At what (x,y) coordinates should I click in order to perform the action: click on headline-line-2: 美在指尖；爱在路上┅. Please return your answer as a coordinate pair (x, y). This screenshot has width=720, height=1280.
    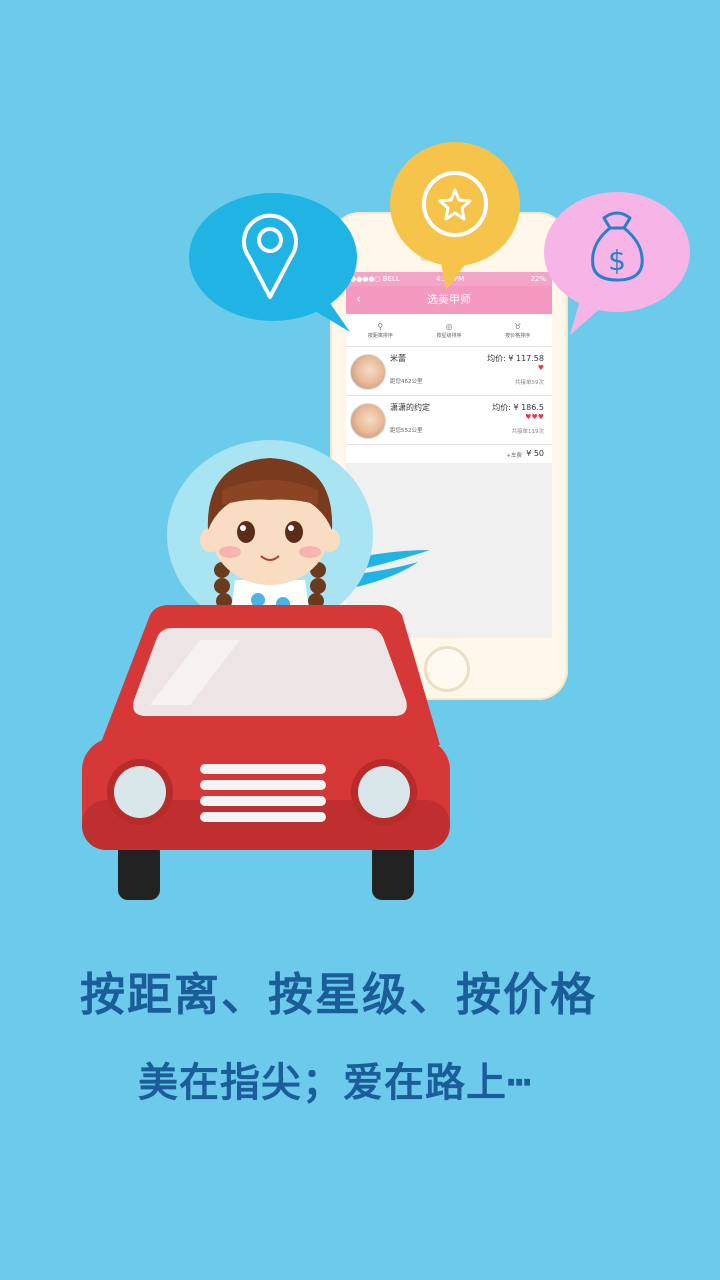
    Looking at the image, I should click on (335, 1083).